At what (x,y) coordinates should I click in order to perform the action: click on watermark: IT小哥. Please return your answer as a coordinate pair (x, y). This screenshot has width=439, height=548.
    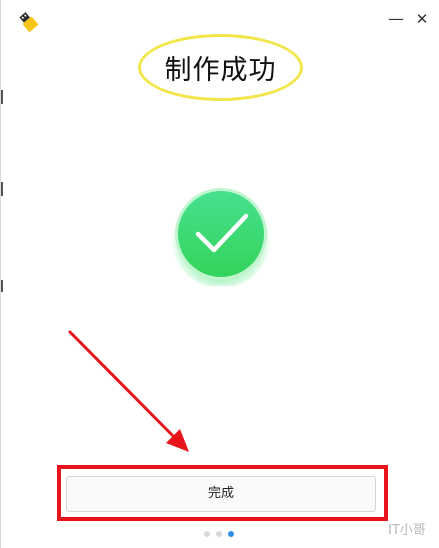
    Looking at the image, I should click on (407, 530).